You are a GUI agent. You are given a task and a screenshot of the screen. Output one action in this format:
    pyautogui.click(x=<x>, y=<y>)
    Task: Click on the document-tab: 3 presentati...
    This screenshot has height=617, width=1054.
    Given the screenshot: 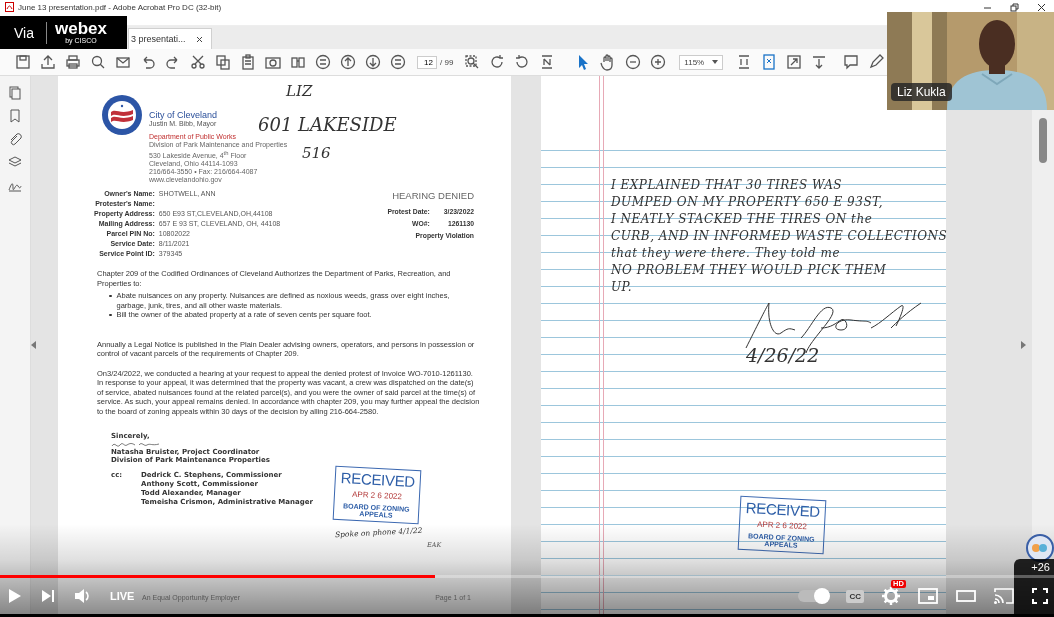 What is the action you would take?
    pyautogui.click(x=170, y=38)
    